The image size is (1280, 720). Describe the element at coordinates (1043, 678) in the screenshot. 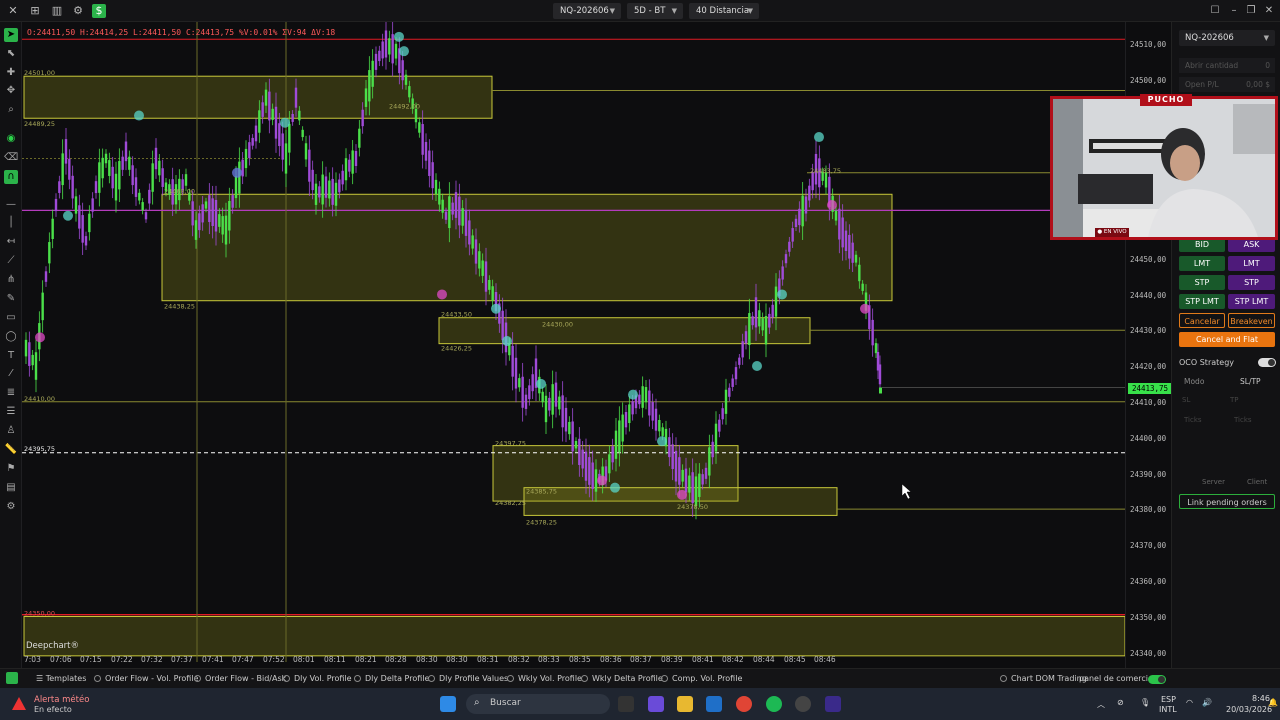

I see `chart-dom-trading-tab: Chart DOM Trading` at that location.